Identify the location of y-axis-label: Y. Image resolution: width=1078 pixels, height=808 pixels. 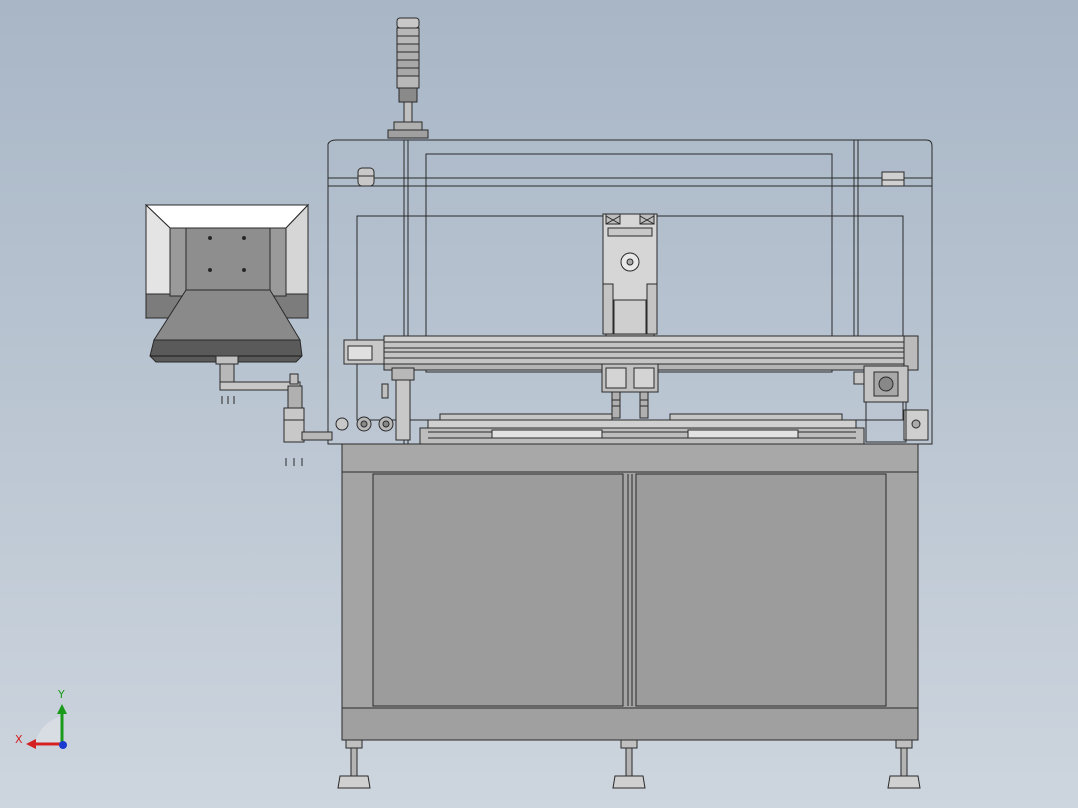
(61, 694).